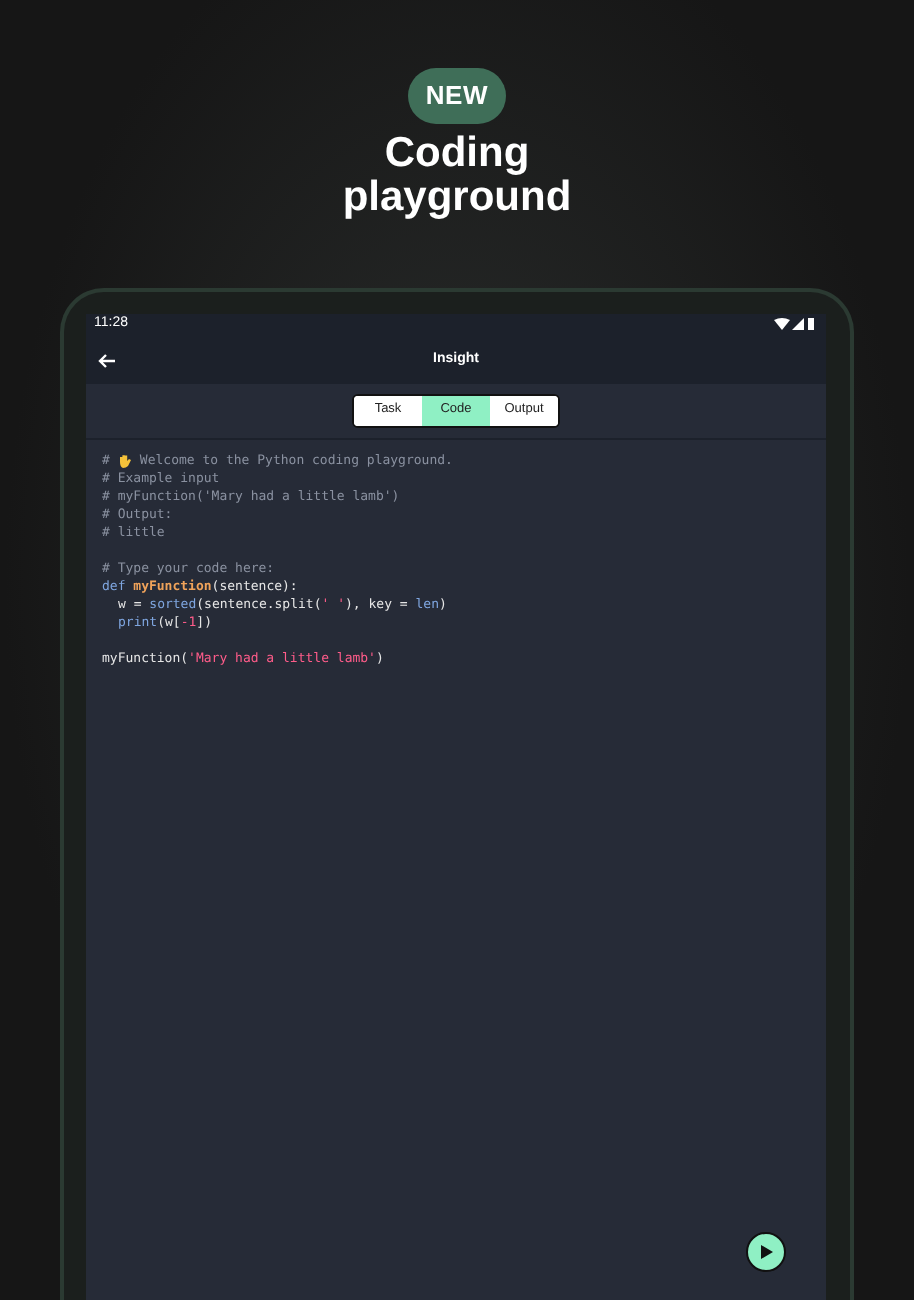 The width and height of the screenshot is (914, 1300). What do you see at coordinates (107, 360) in the screenshot?
I see `back-arrow-icon` at bounding box center [107, 360].